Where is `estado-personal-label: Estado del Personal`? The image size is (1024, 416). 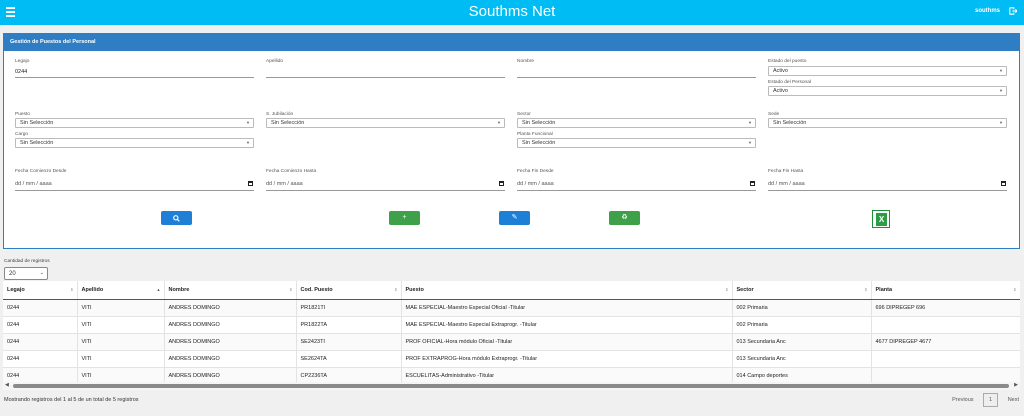 estado-personal-label: Estado del Personal is located at coordinates (789, 82).